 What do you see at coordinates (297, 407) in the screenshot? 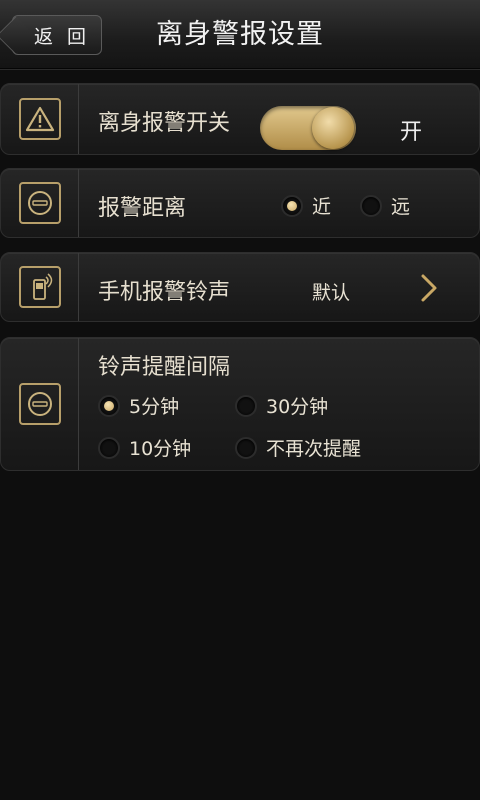
I see `interval-30min-label: 30分钟` at bounding box center [297, 407].